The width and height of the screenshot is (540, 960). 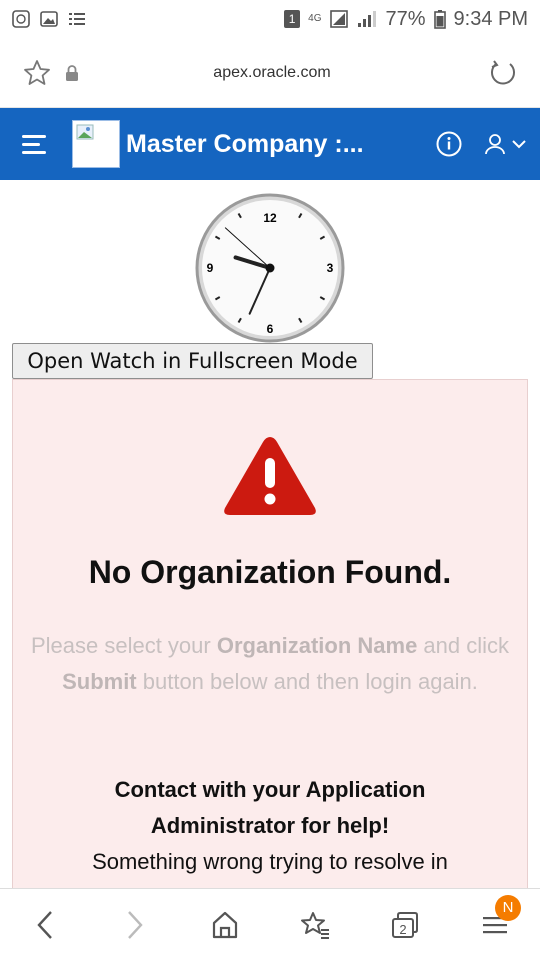 What do you see at coordinates (270, 329) in the screenshot?
I see `clock-number-6: 6` at bounding box center [270, 329].